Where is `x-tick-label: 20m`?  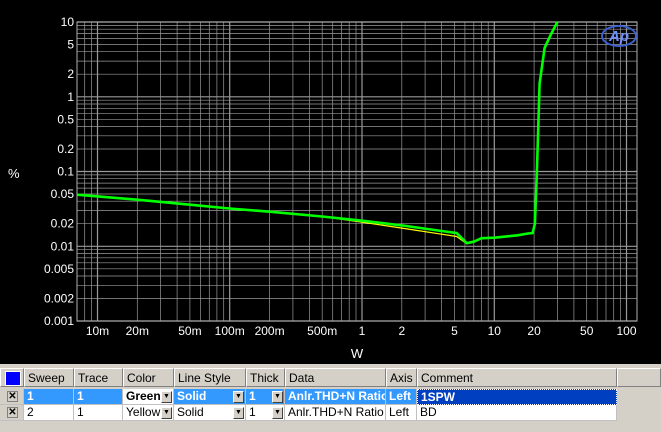 x-tick-label: 20m is located at coordinates (137, 331).